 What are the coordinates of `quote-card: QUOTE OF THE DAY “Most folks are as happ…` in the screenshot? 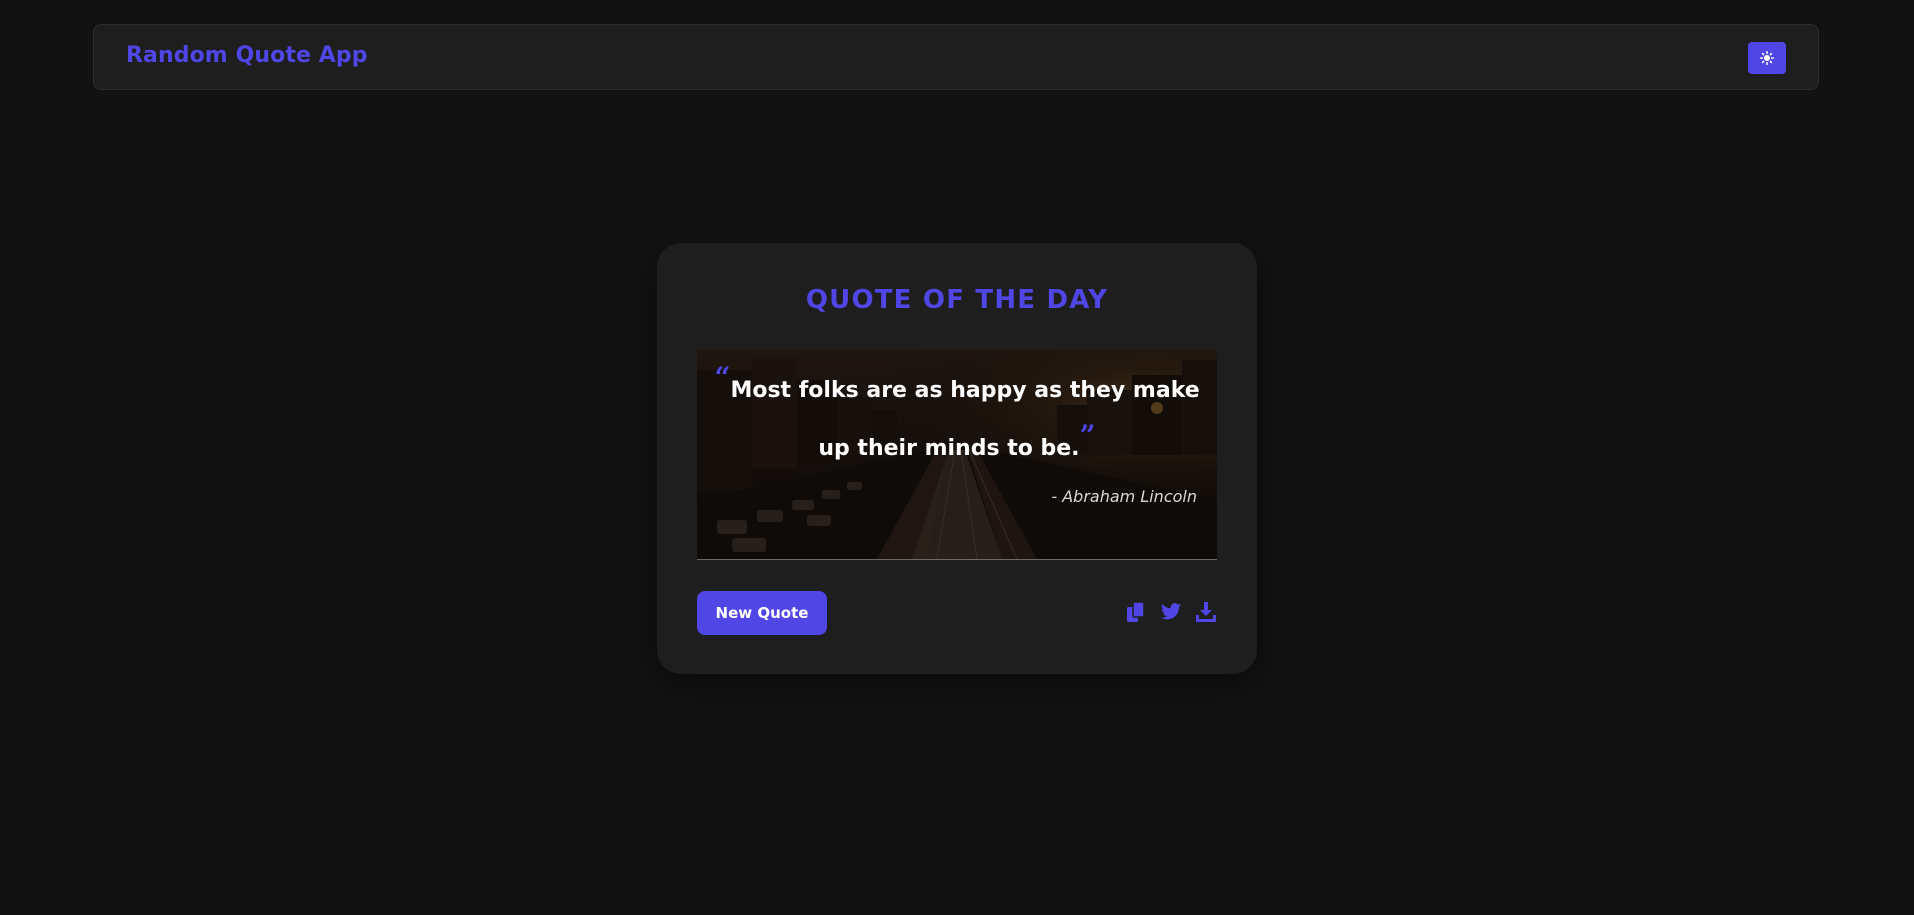 It's located at (957, 458).